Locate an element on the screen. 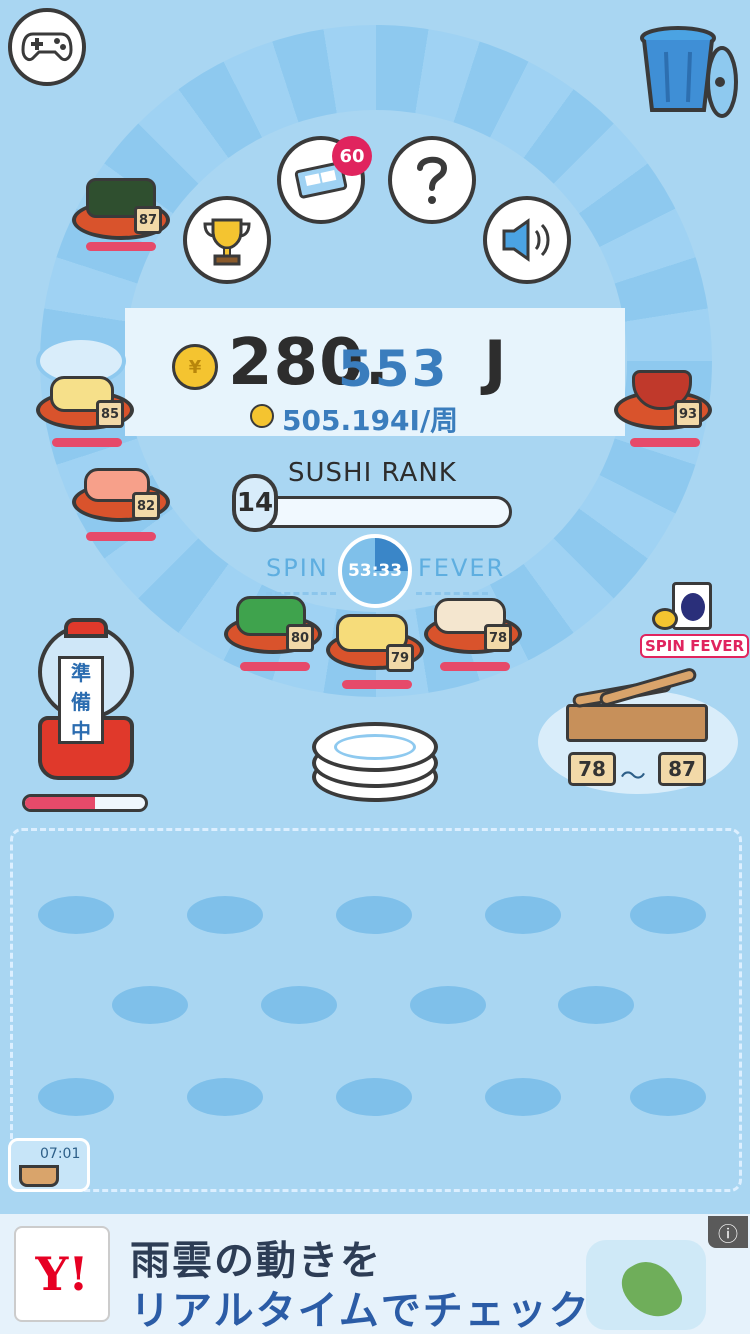  plate-number: 93 is located at coordinates (688, 414).